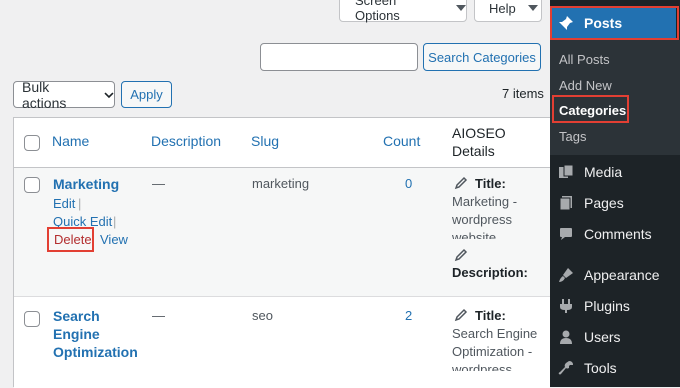  I want to click on aioseo-header-line2: Details, so click(473, 151).